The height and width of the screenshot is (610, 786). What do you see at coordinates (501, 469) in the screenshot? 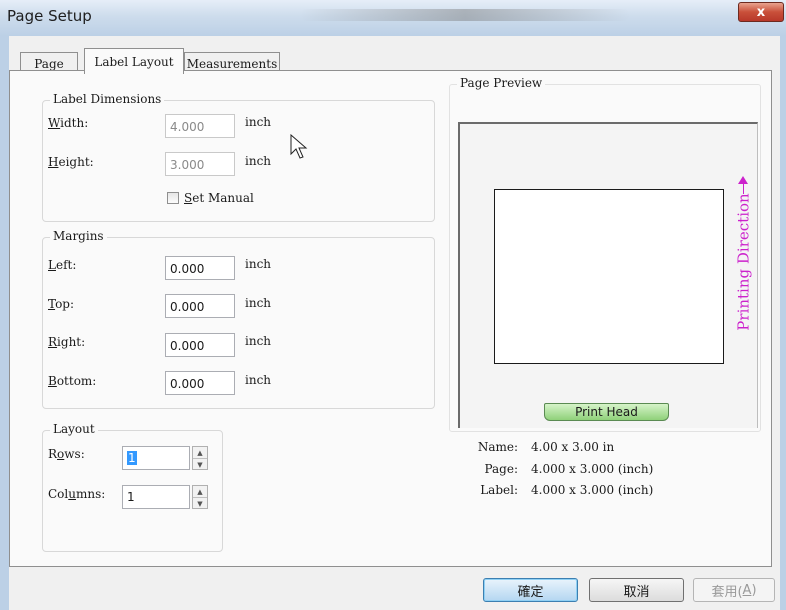
I see `info-page-key: Page:` at bounding box center [501, 469].